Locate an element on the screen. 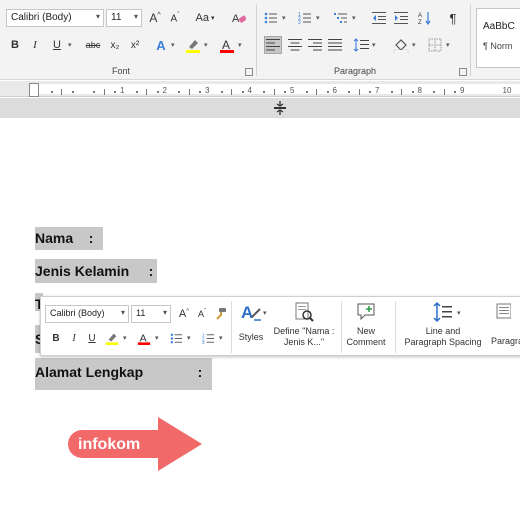 The width and height of the screenshot is (520, 520). decrease-indent-button is located at coordinates (379, 18).